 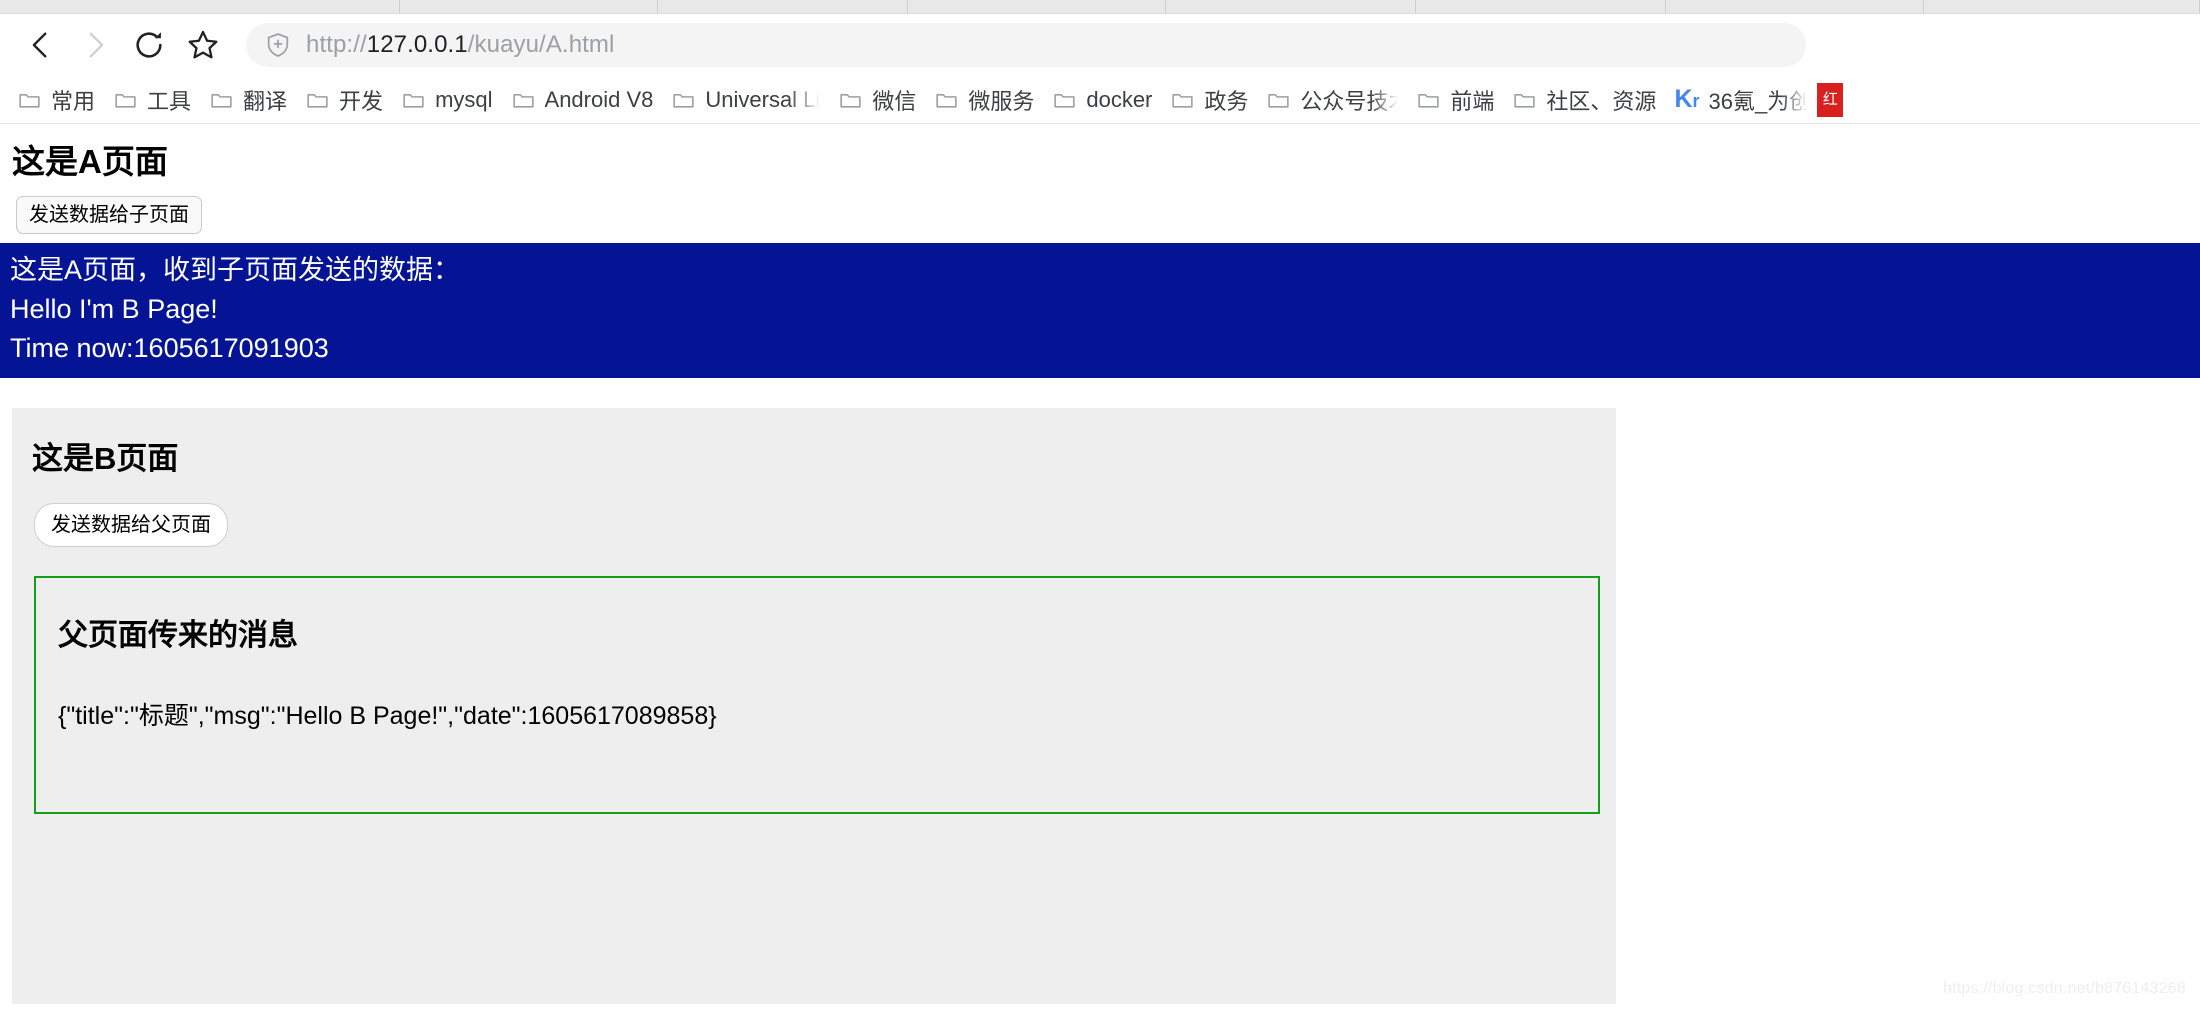 I want to click on back-button, so click(x=41, y=45).